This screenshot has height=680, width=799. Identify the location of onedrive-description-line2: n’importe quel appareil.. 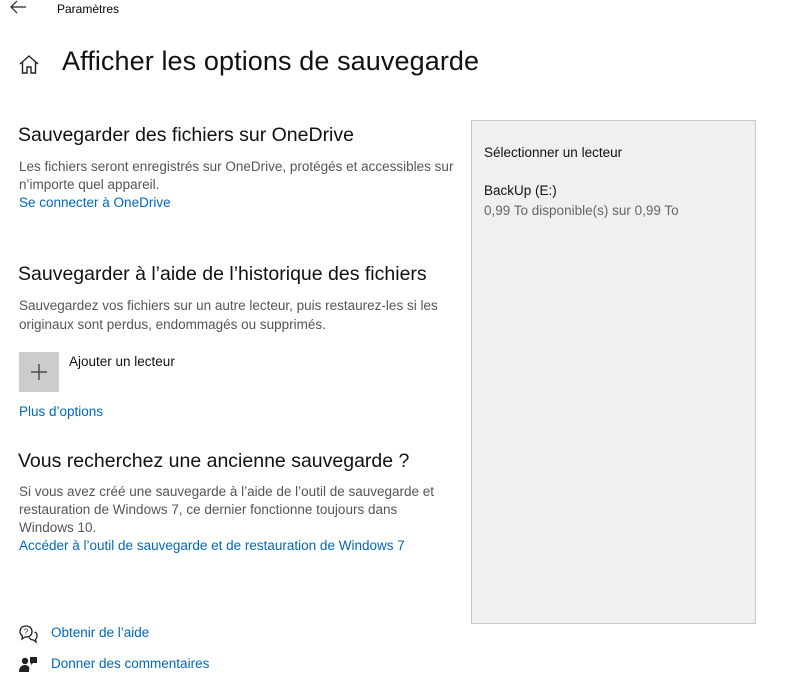
(89, 184).